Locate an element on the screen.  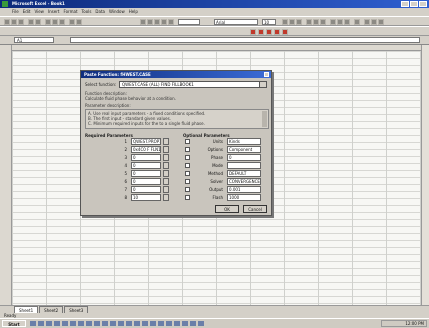
copy-icon is located at coordinates (55, 22).